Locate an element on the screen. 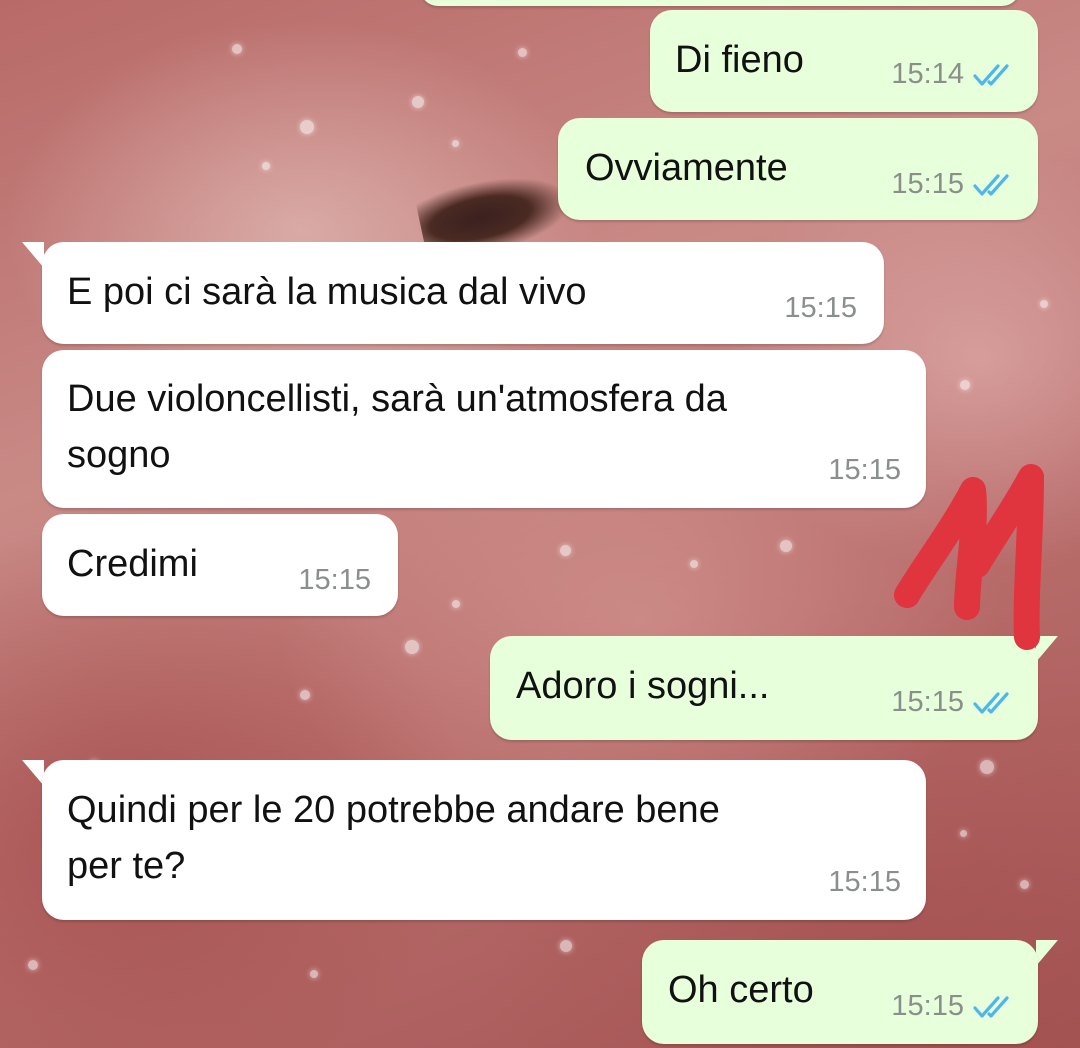  message-bubble-outgoing: Ovviamente 15:15 is located at coordinates (798, 169).